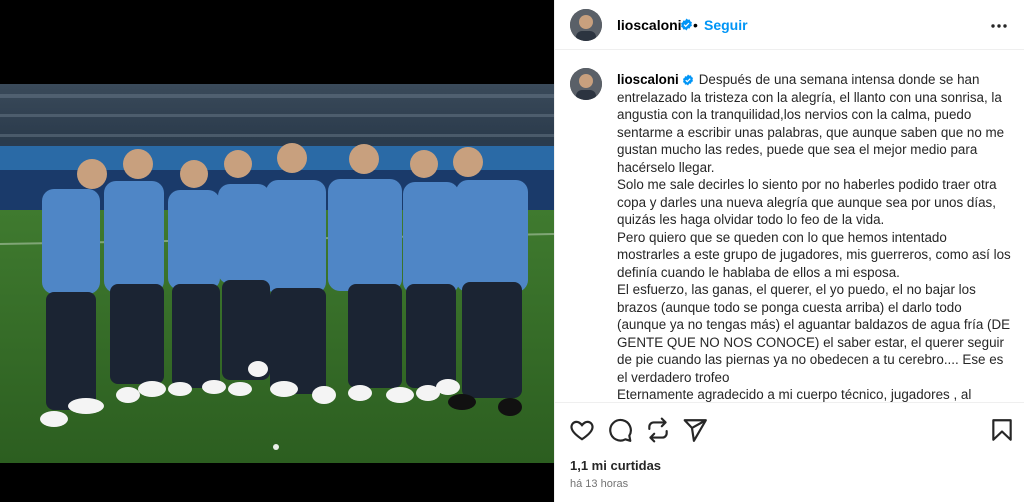 The image size is (1024, 502). I want to click on caption-author-avatar, so click(586, 84).